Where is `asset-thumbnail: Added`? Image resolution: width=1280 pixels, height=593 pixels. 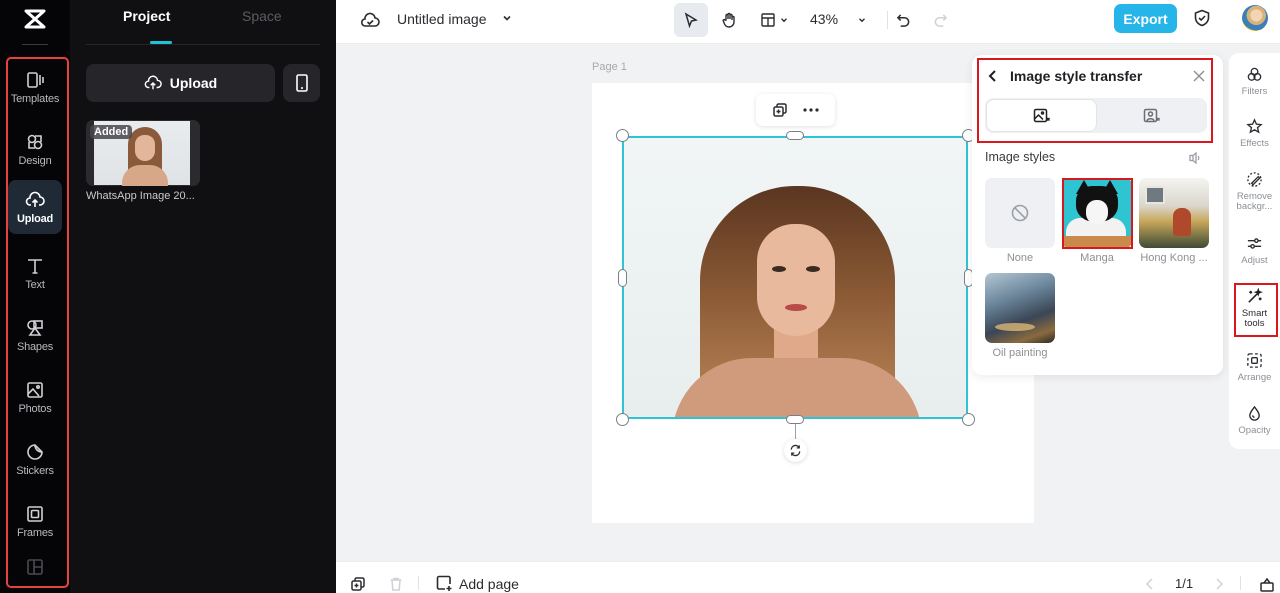
asset-thumbnail: Added is located at coordinates (143, 153).